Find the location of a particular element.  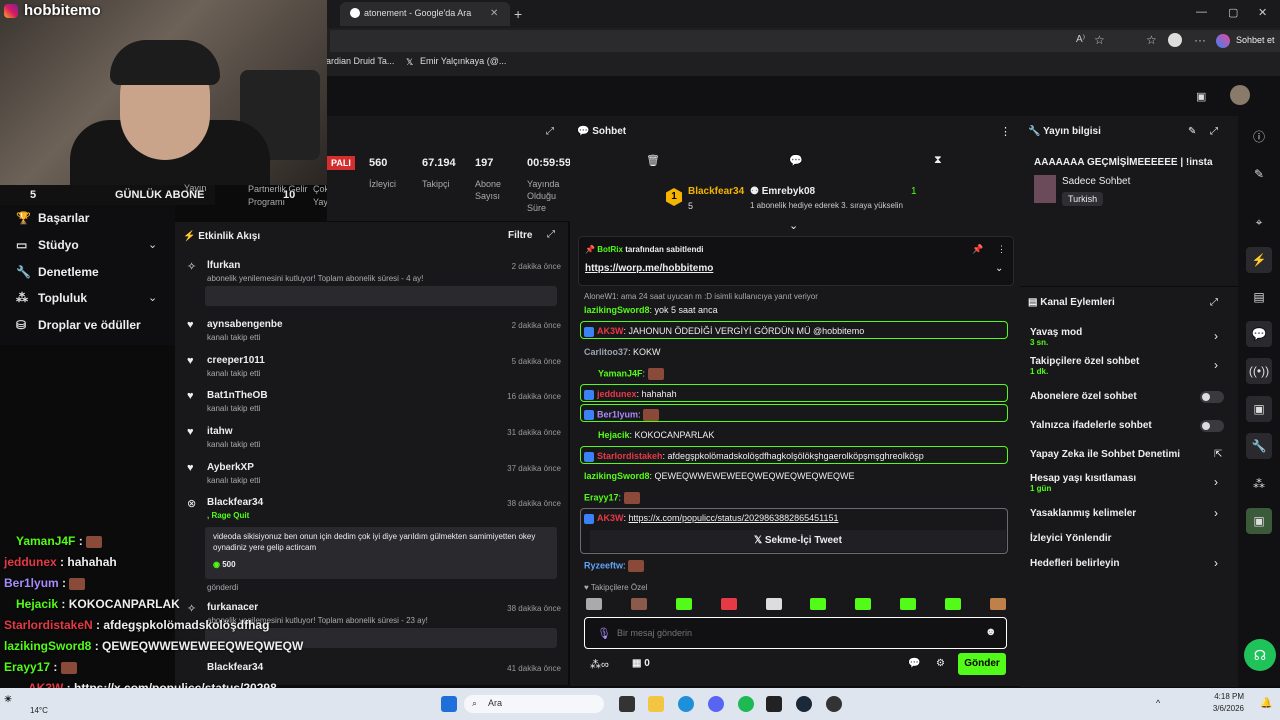

folder-icon is located at coordinates (656, 704).